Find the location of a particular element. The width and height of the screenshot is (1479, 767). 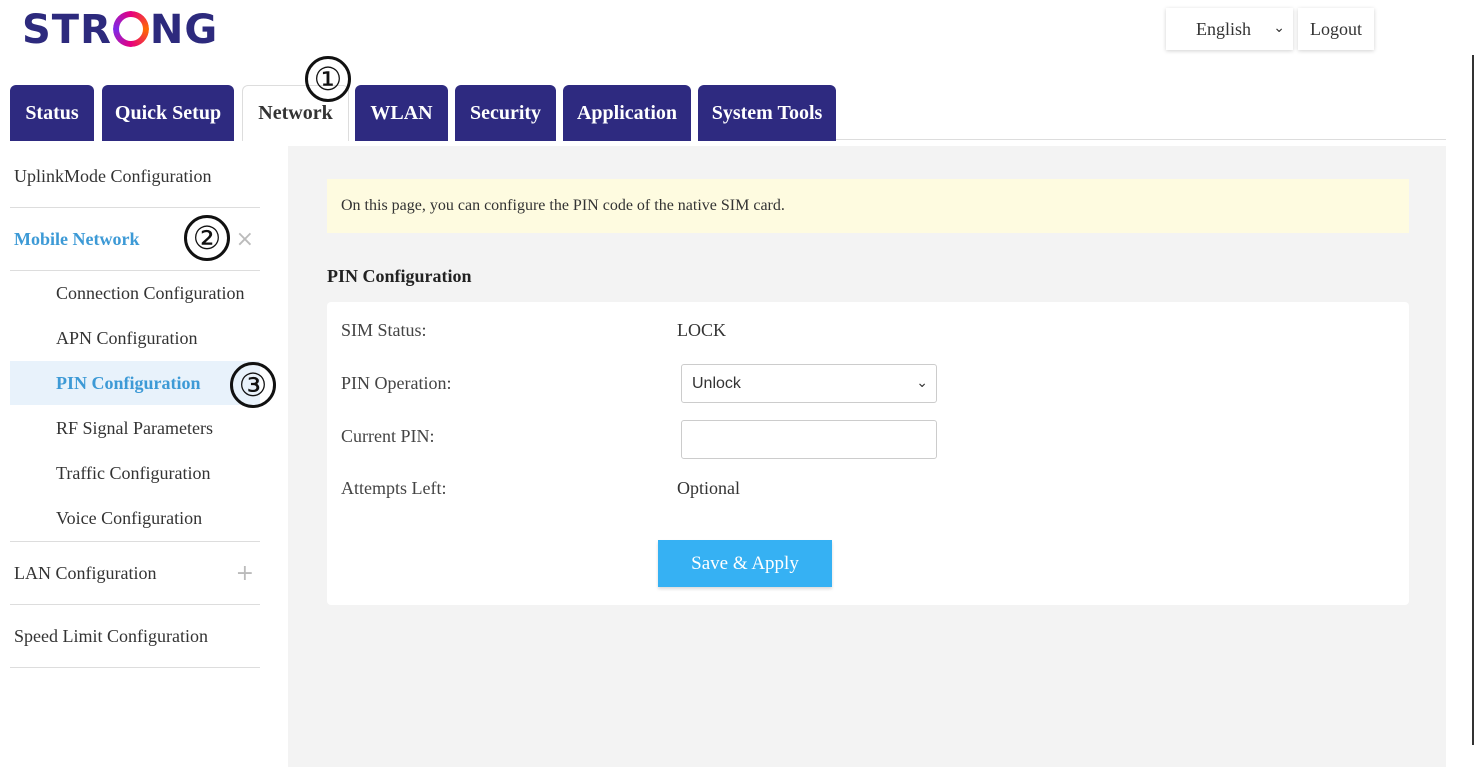

current-pin-label: Current PIN: is located at coordinates (388, 436).